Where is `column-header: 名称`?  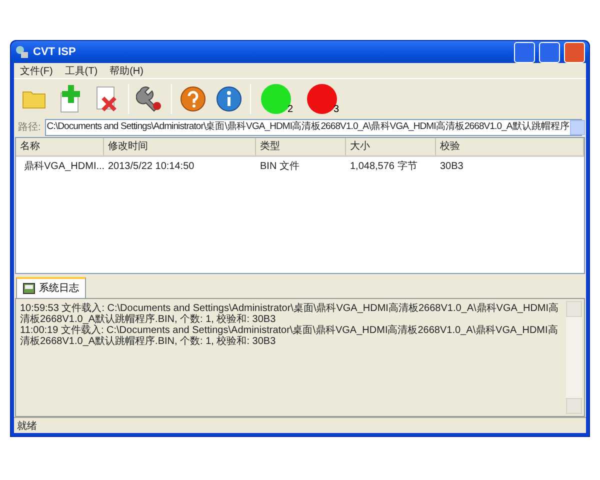 column-header: 名称 is located at coordinates (60, 147).